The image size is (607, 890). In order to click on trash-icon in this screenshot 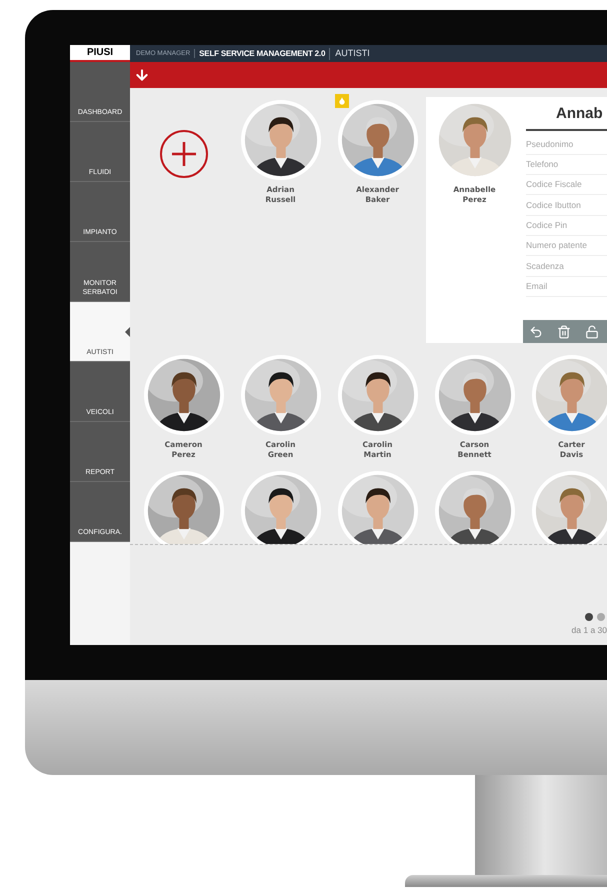, I will do `click(564, 331)`.